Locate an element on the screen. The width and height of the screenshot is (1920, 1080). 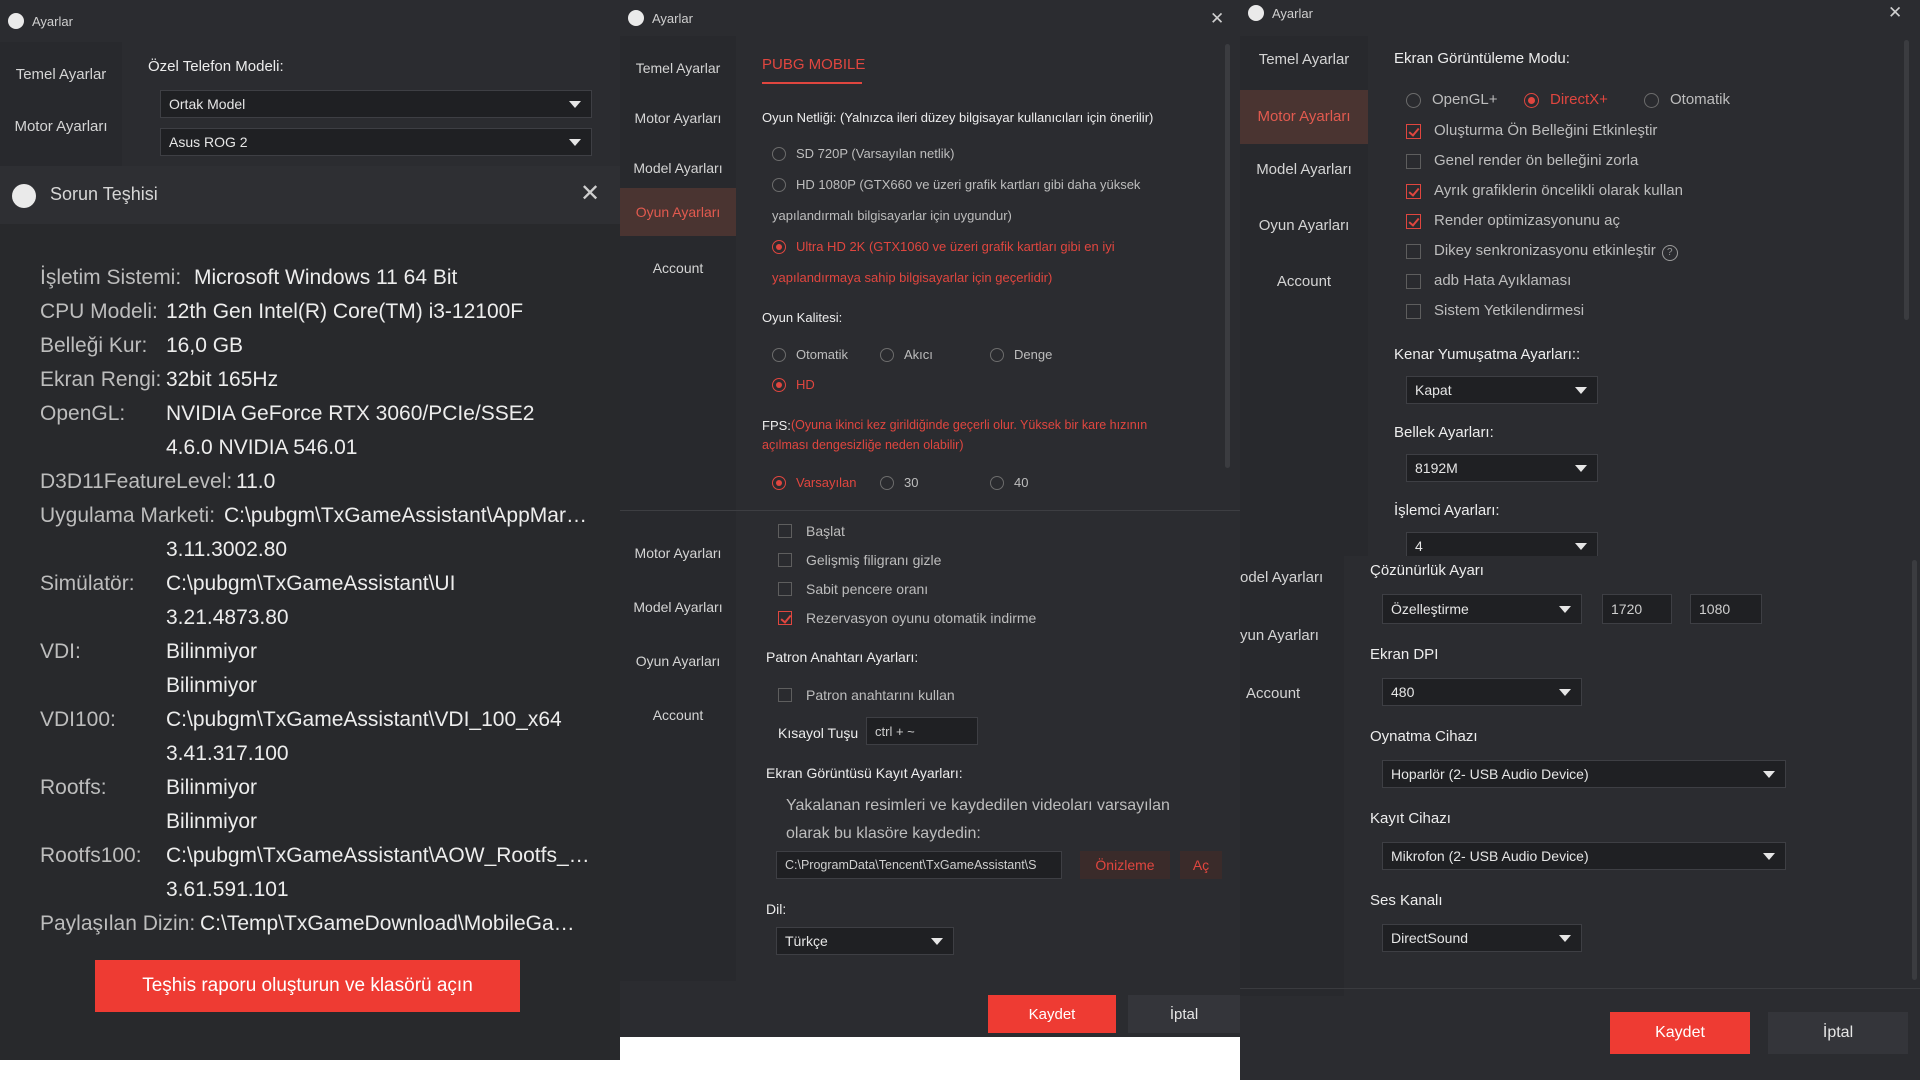
cpu-settings-label: İşlemci Ayarları: is located at coordinates (1447, 510).